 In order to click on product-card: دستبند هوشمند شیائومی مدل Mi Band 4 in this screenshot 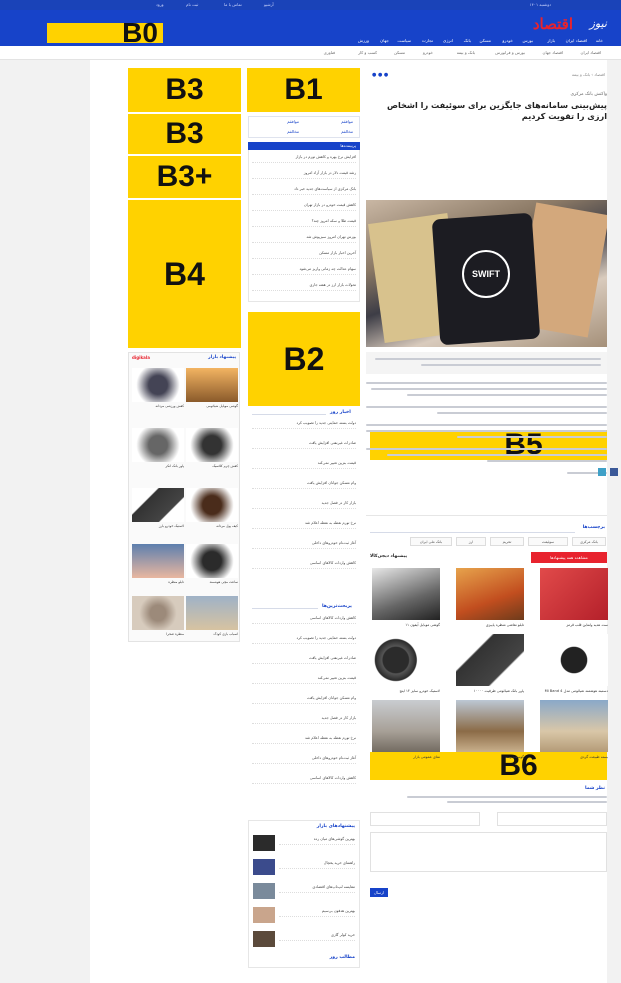, I will do `click(574, 664)`.